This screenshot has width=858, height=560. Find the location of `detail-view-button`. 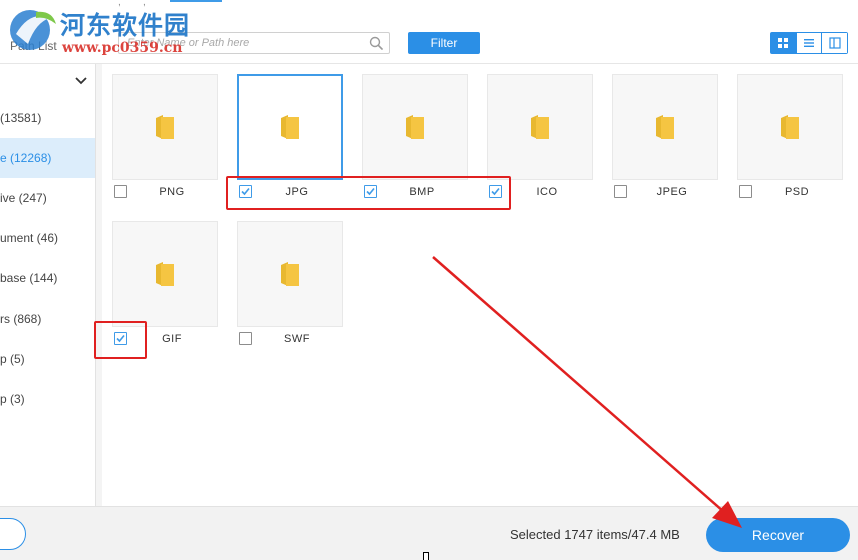

detail-view-button is located at coordinates (835, 43).